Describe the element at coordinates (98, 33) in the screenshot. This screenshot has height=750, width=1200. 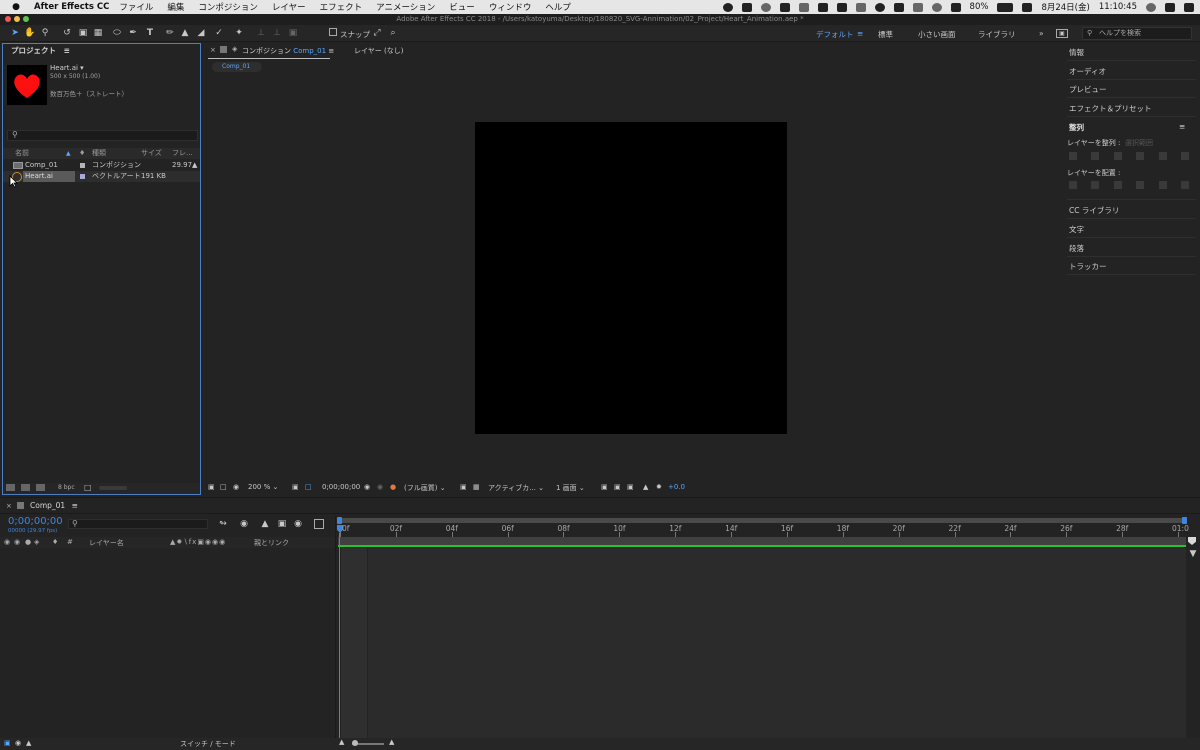
I see `pan-behind-tool-icon: ▦` at that location.